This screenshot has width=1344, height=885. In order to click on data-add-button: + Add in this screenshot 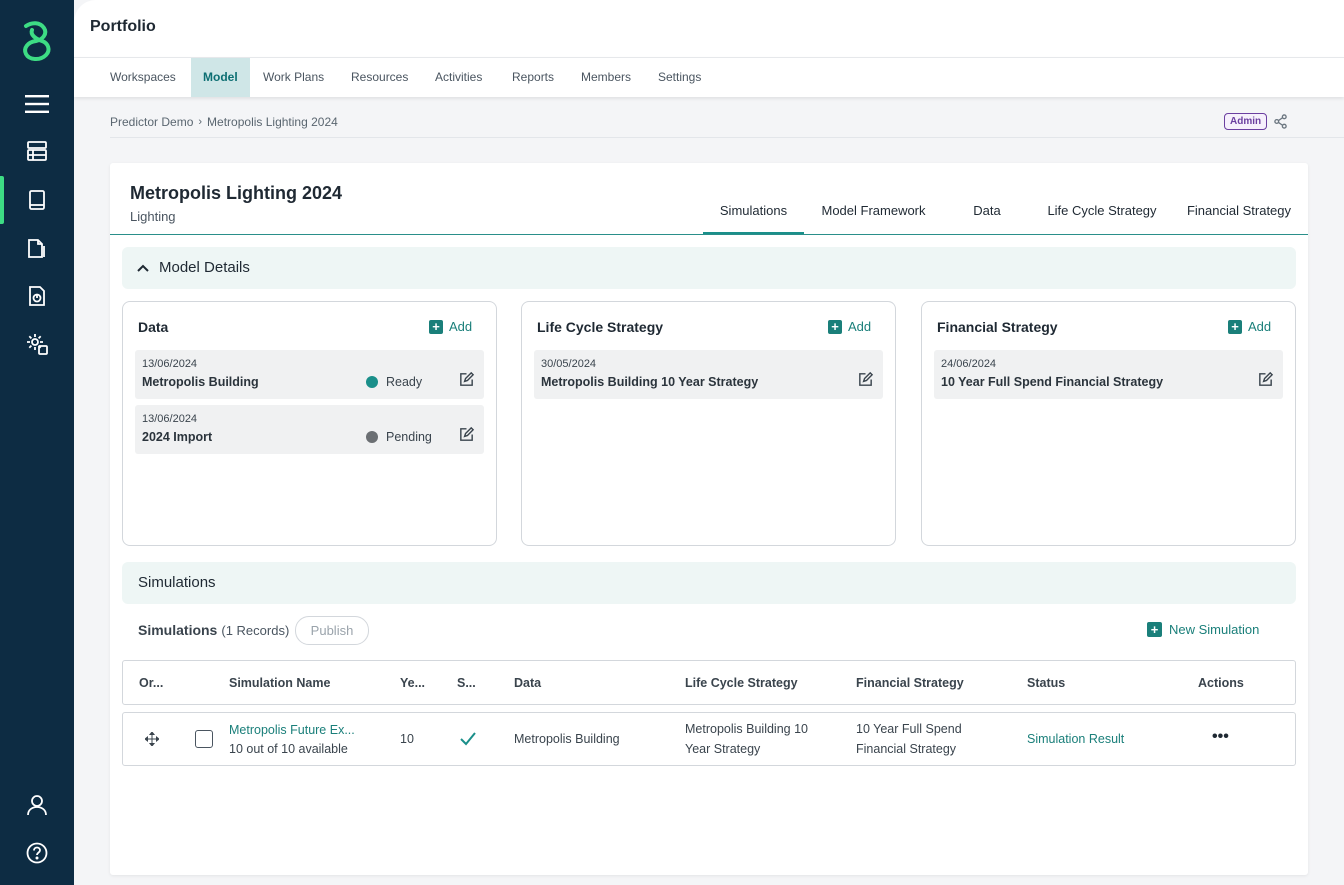, I will do `click(450, 326)`.